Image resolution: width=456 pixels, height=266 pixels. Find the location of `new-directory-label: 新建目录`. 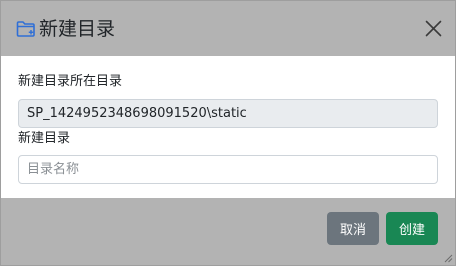

new-directory-label: 新建目录 is located at coordinates (44, 138).